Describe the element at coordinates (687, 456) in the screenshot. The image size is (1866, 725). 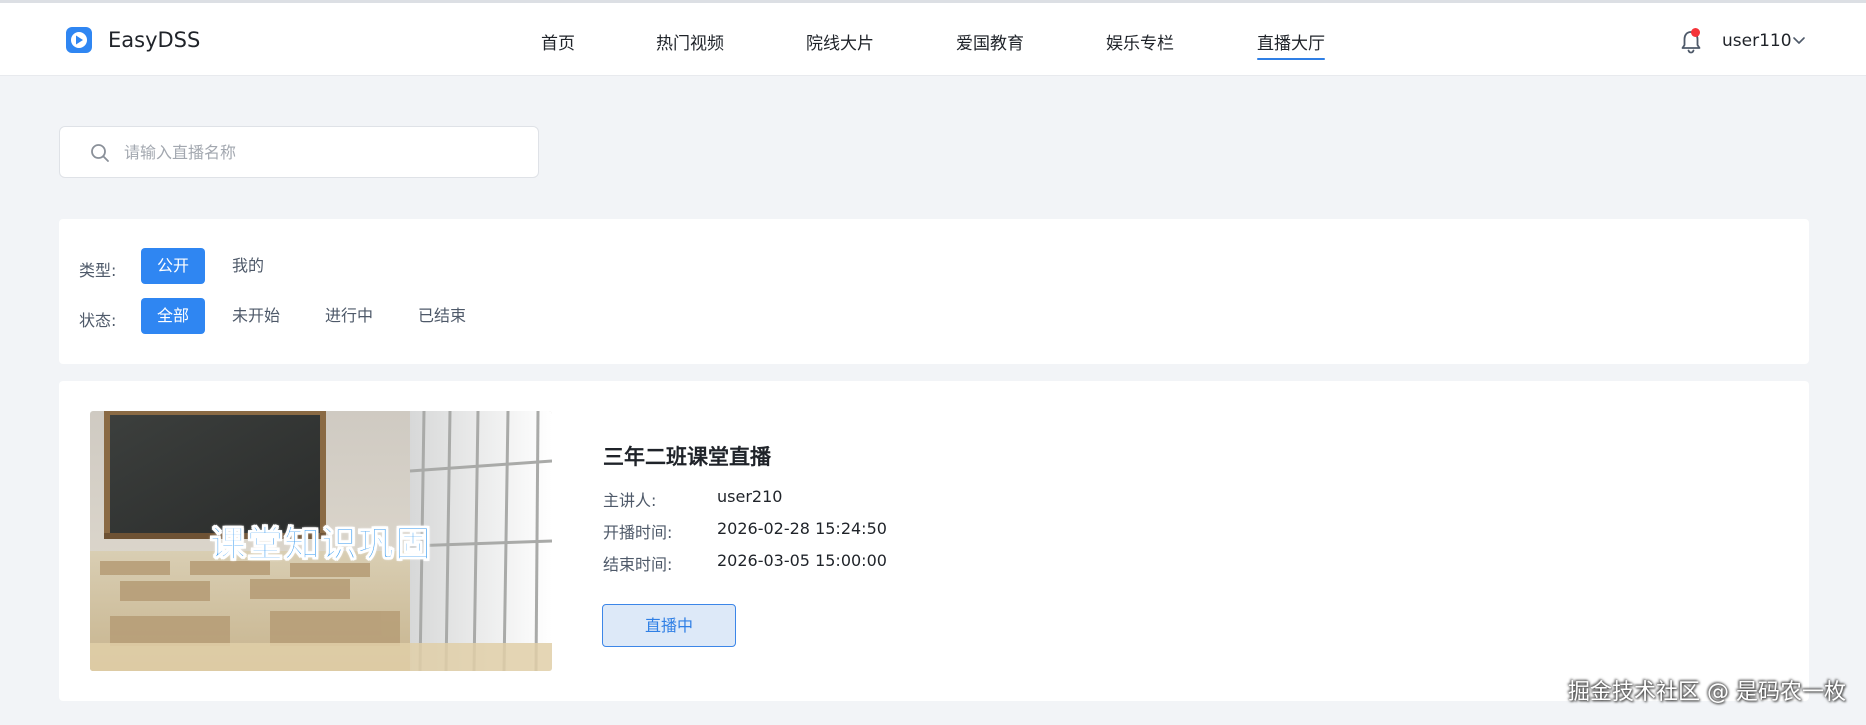
I see `live-title: 三年二班课堂直播` at that location.